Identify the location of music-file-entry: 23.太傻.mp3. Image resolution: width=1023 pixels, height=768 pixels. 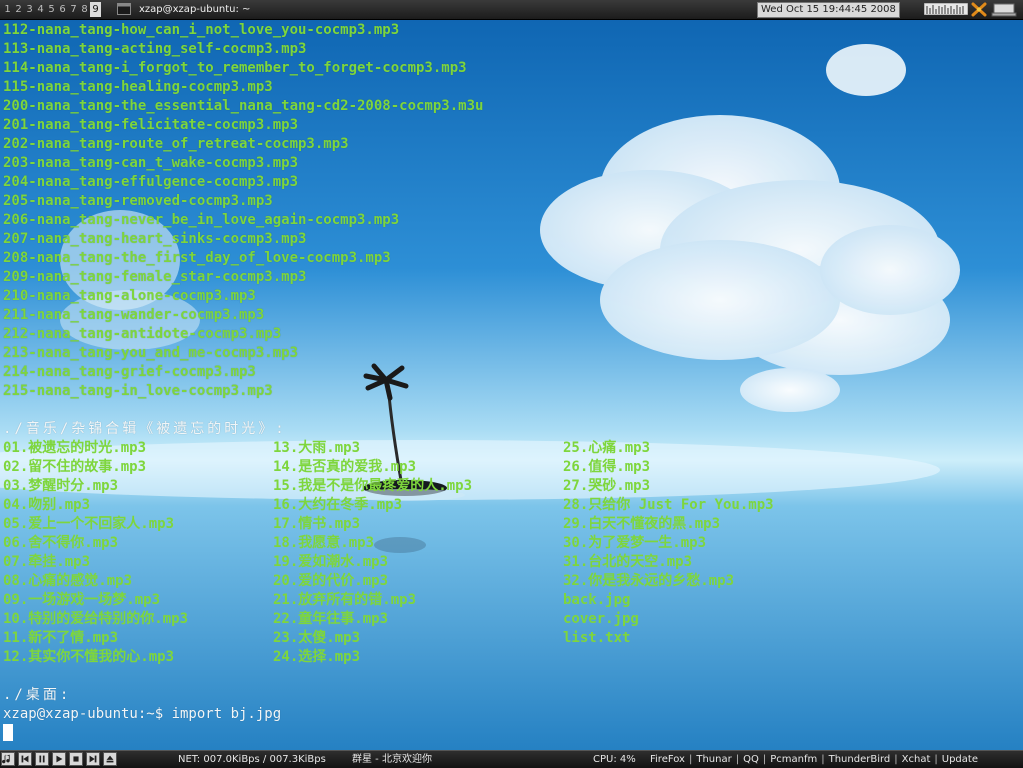
(317, 638).